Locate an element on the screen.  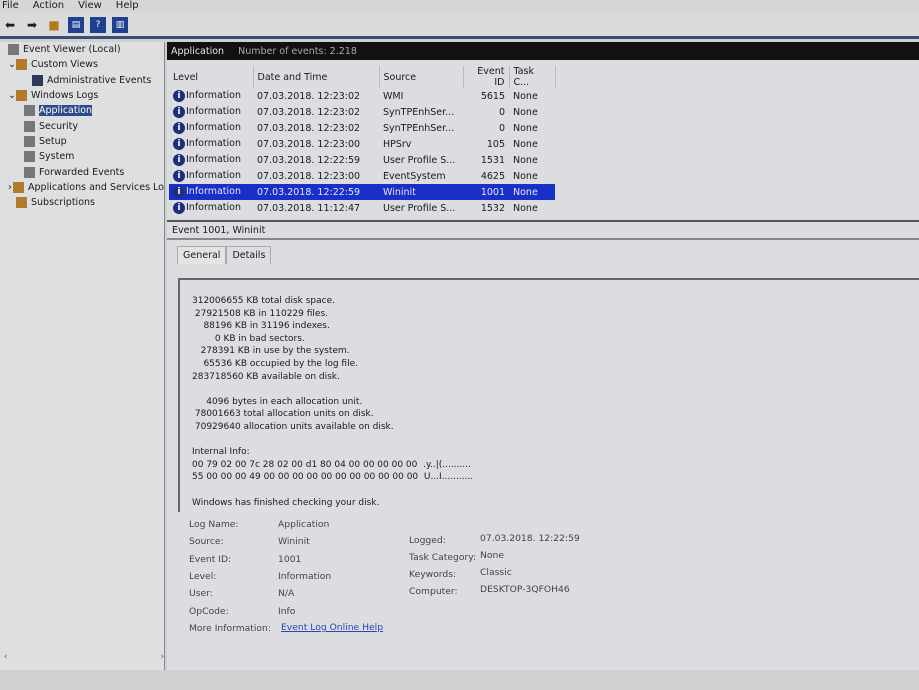
cell-text: 1532 is located at coordinates (492, 208).